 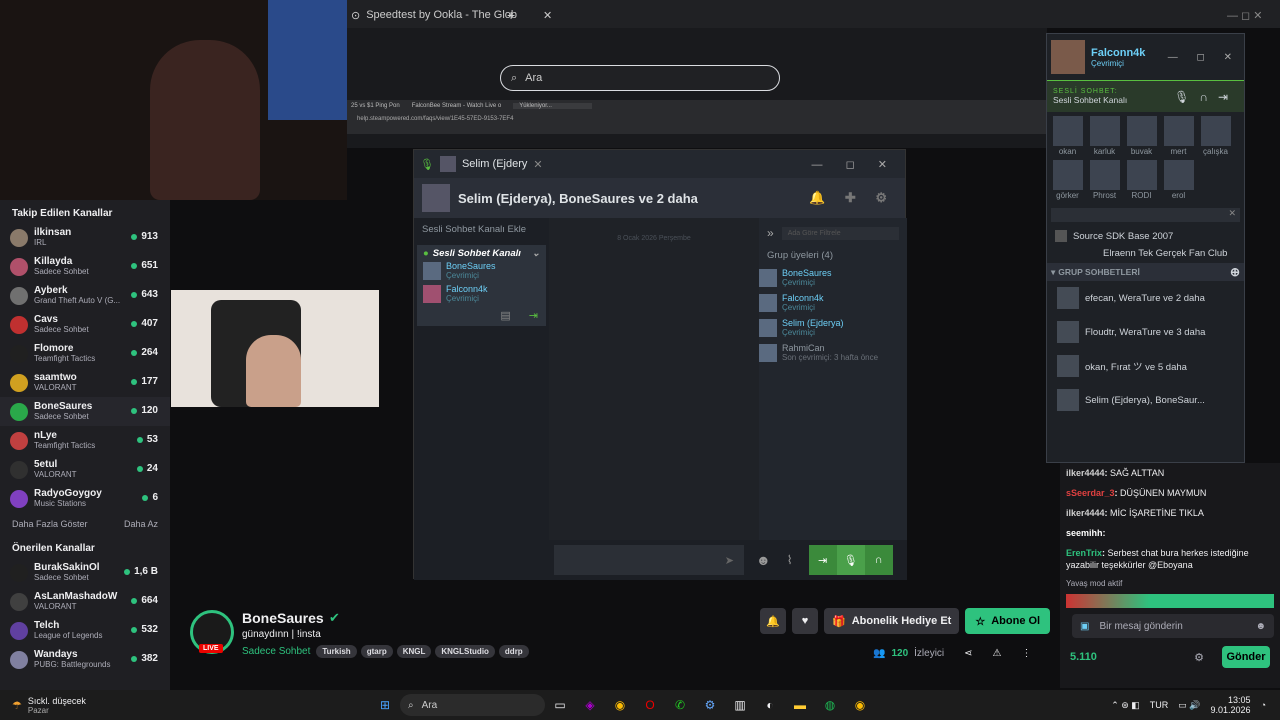 I want to click on add-voice-channel: Sesli Sohbet Kanalı Ekle, so click(x=481, y=229).